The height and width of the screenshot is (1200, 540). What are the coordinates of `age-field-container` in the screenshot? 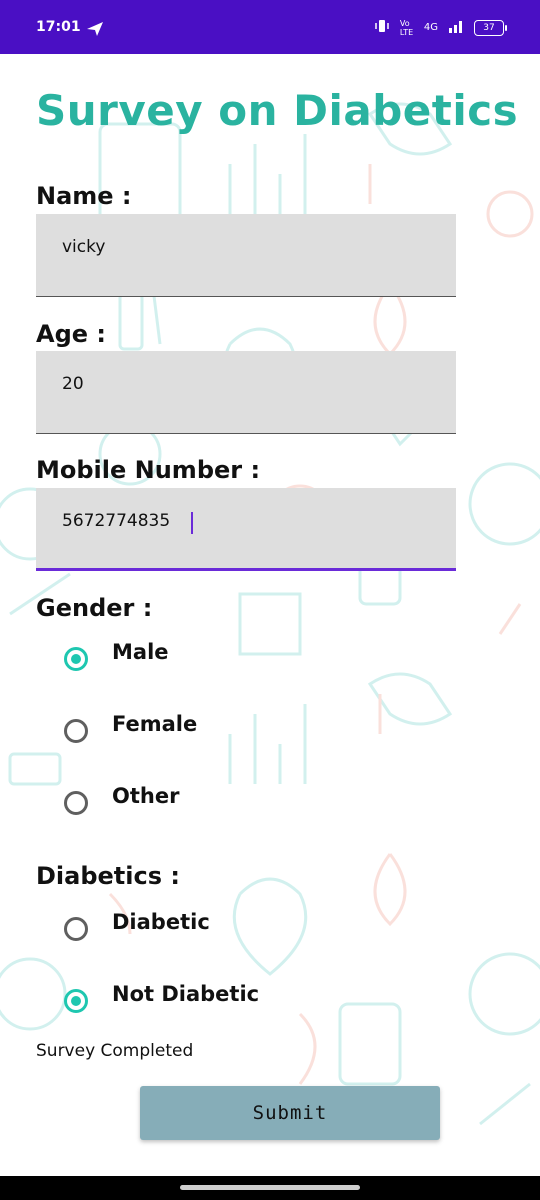 It's located at (246, 392).